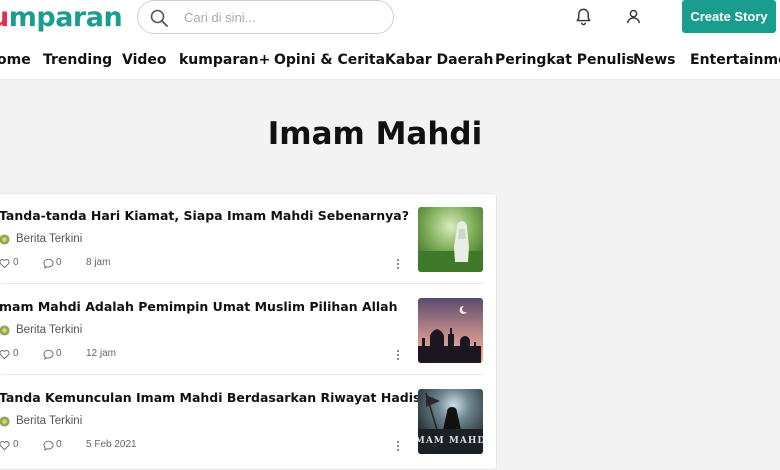 The height and width of the screenshot is (470, 780). I want to click on bell-icon, so click(583, 16).